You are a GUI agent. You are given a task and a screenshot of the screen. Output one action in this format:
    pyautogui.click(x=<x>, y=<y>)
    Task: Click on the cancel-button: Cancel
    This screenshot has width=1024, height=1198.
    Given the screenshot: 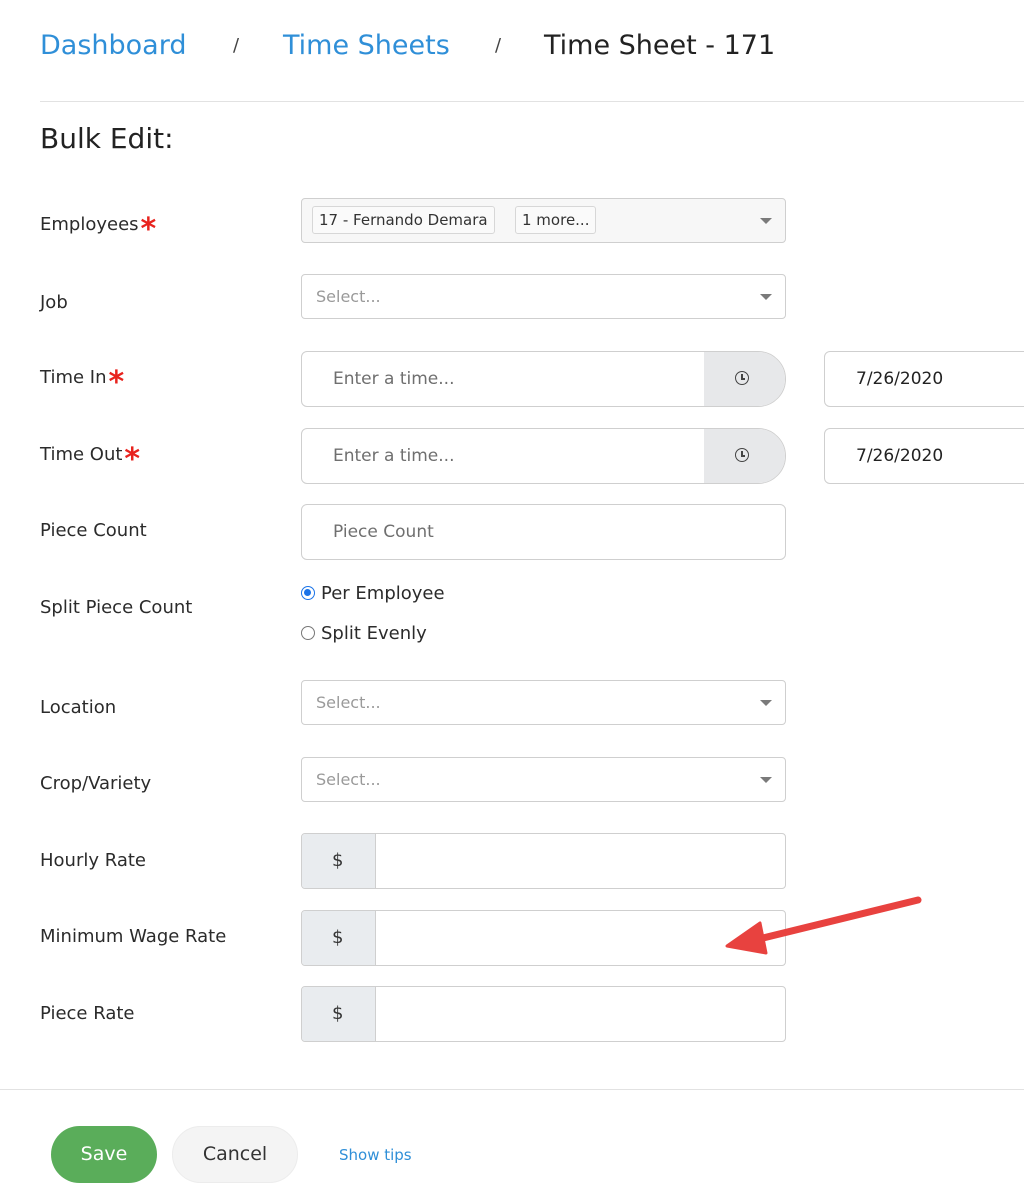 What is the action you would take?
    pyautogui.click(x=235, y=1154)
    